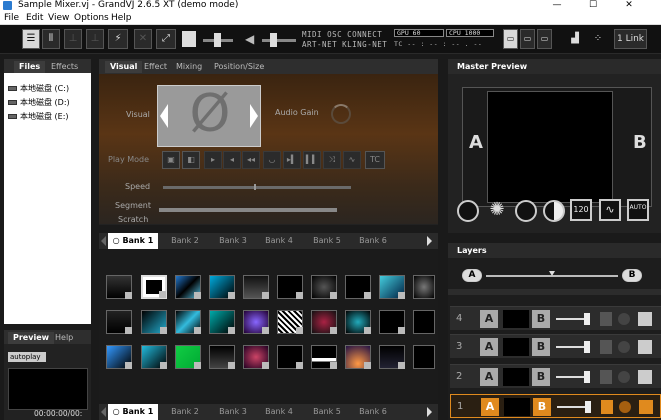 This screenshot has width=661, height=420. Describe the element at coordinates (38, 88) in the screenshot. I see `drive-c: 本地磁盘 (C:)` at that location.